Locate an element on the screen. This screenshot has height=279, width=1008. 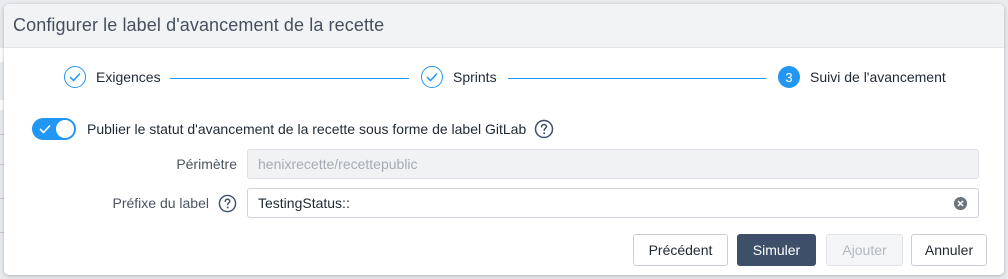
step-label: Suivi de l'avancement is located at coordinates (878, 77).